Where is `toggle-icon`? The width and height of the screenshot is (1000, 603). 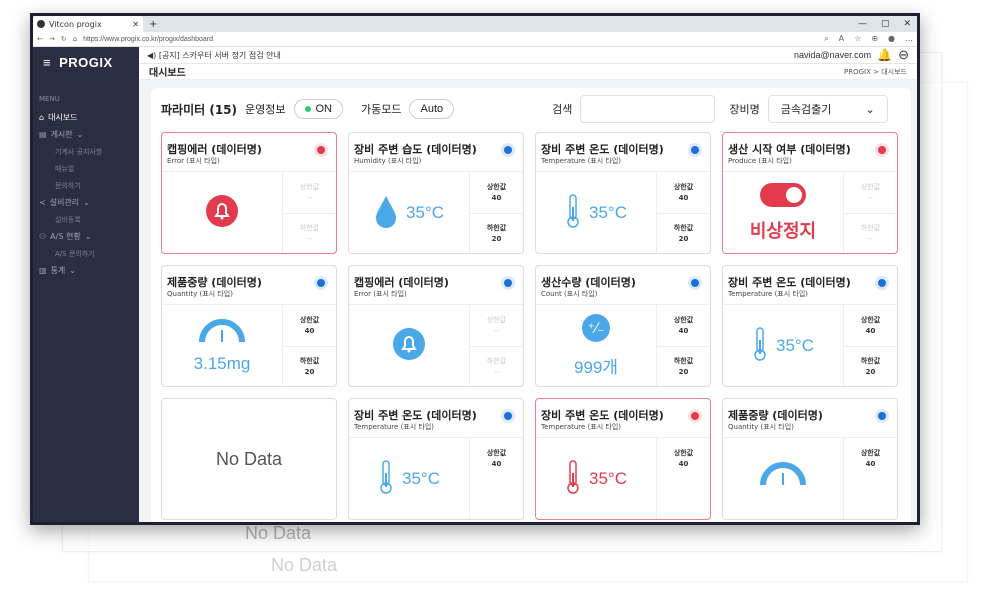
toggle-icon is located at coordinates (783, 196).